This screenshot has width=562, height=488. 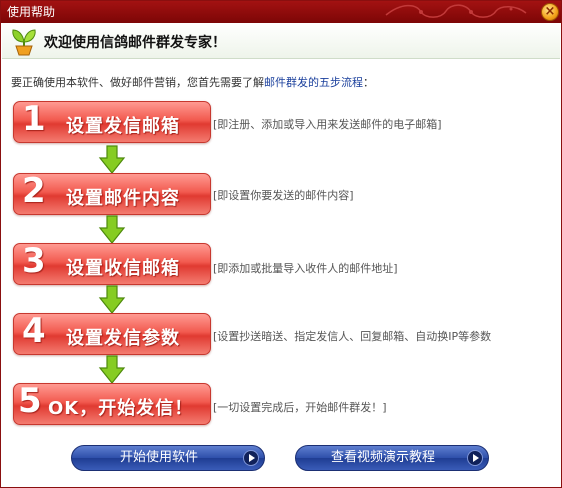 I want to click on step-5-button: 5 OK，开始发信！, so click(x=112, y=403).